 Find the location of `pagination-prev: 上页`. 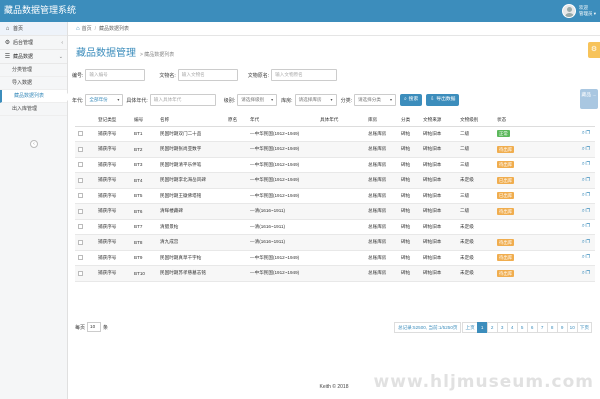

pagination-prev: 上页 is located at coordinates (470, 327).